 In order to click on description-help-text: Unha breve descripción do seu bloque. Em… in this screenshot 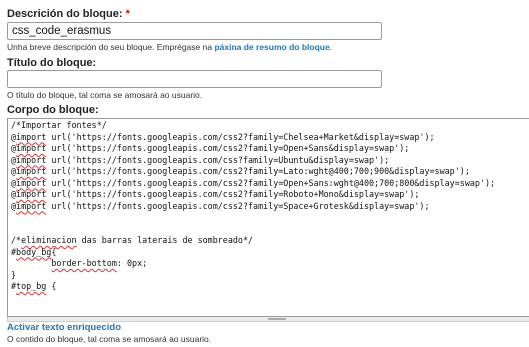, I will do `click(111, 47)`.